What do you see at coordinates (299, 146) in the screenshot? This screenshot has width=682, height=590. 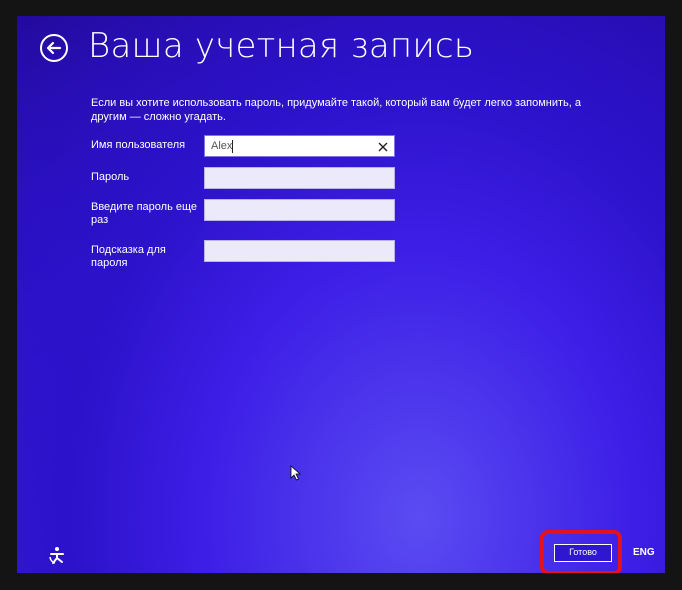 I see `username-field: Alex` at bounding box center [299, 146].